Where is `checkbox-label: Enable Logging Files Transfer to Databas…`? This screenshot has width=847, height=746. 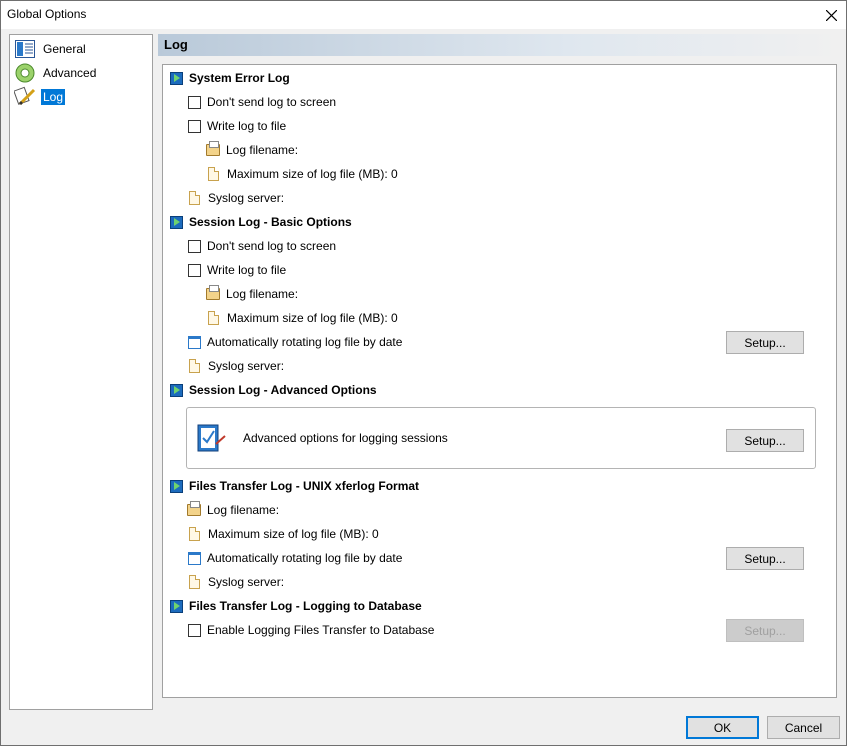
checkbox-label: Enable Logging Files Transfer to Databas… is located at coordinates (321, 630).